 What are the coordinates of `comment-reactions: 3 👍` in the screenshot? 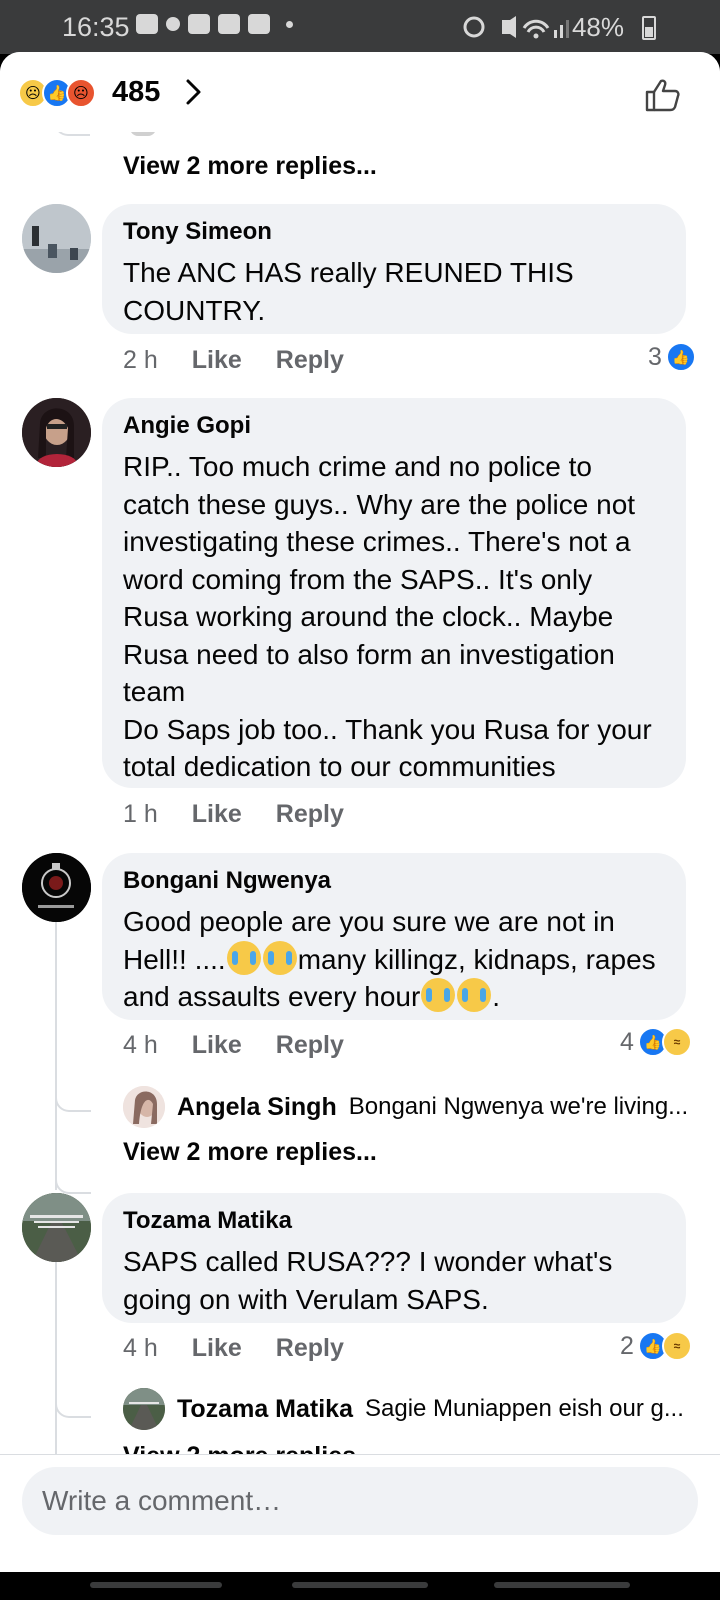 It's located at (672, 357).